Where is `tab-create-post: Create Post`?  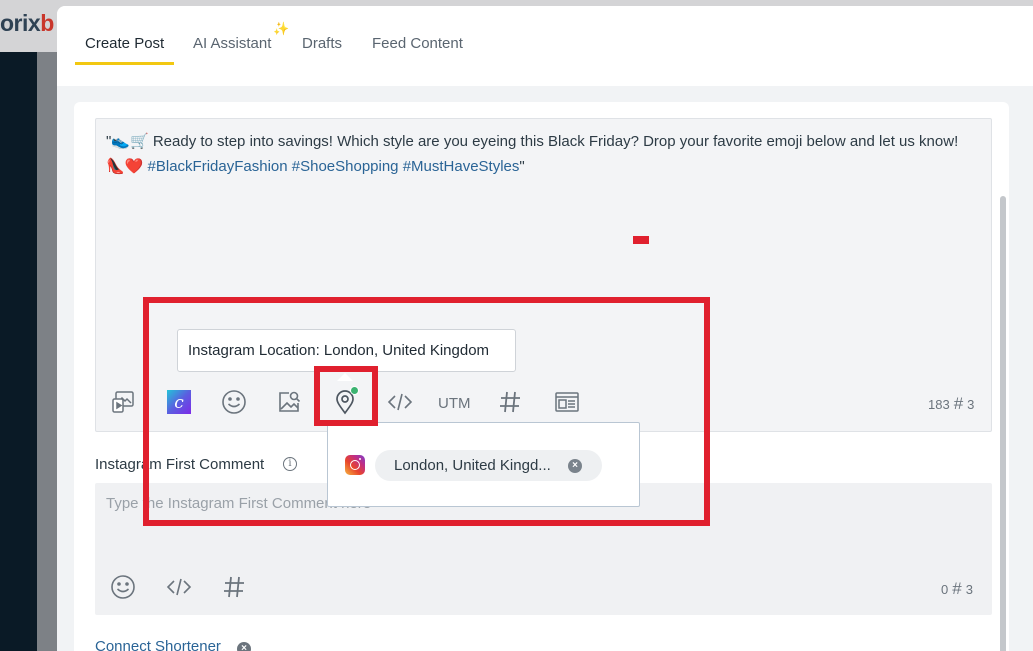 tab-create-post: Create Post is located at coordinates (124, 43).